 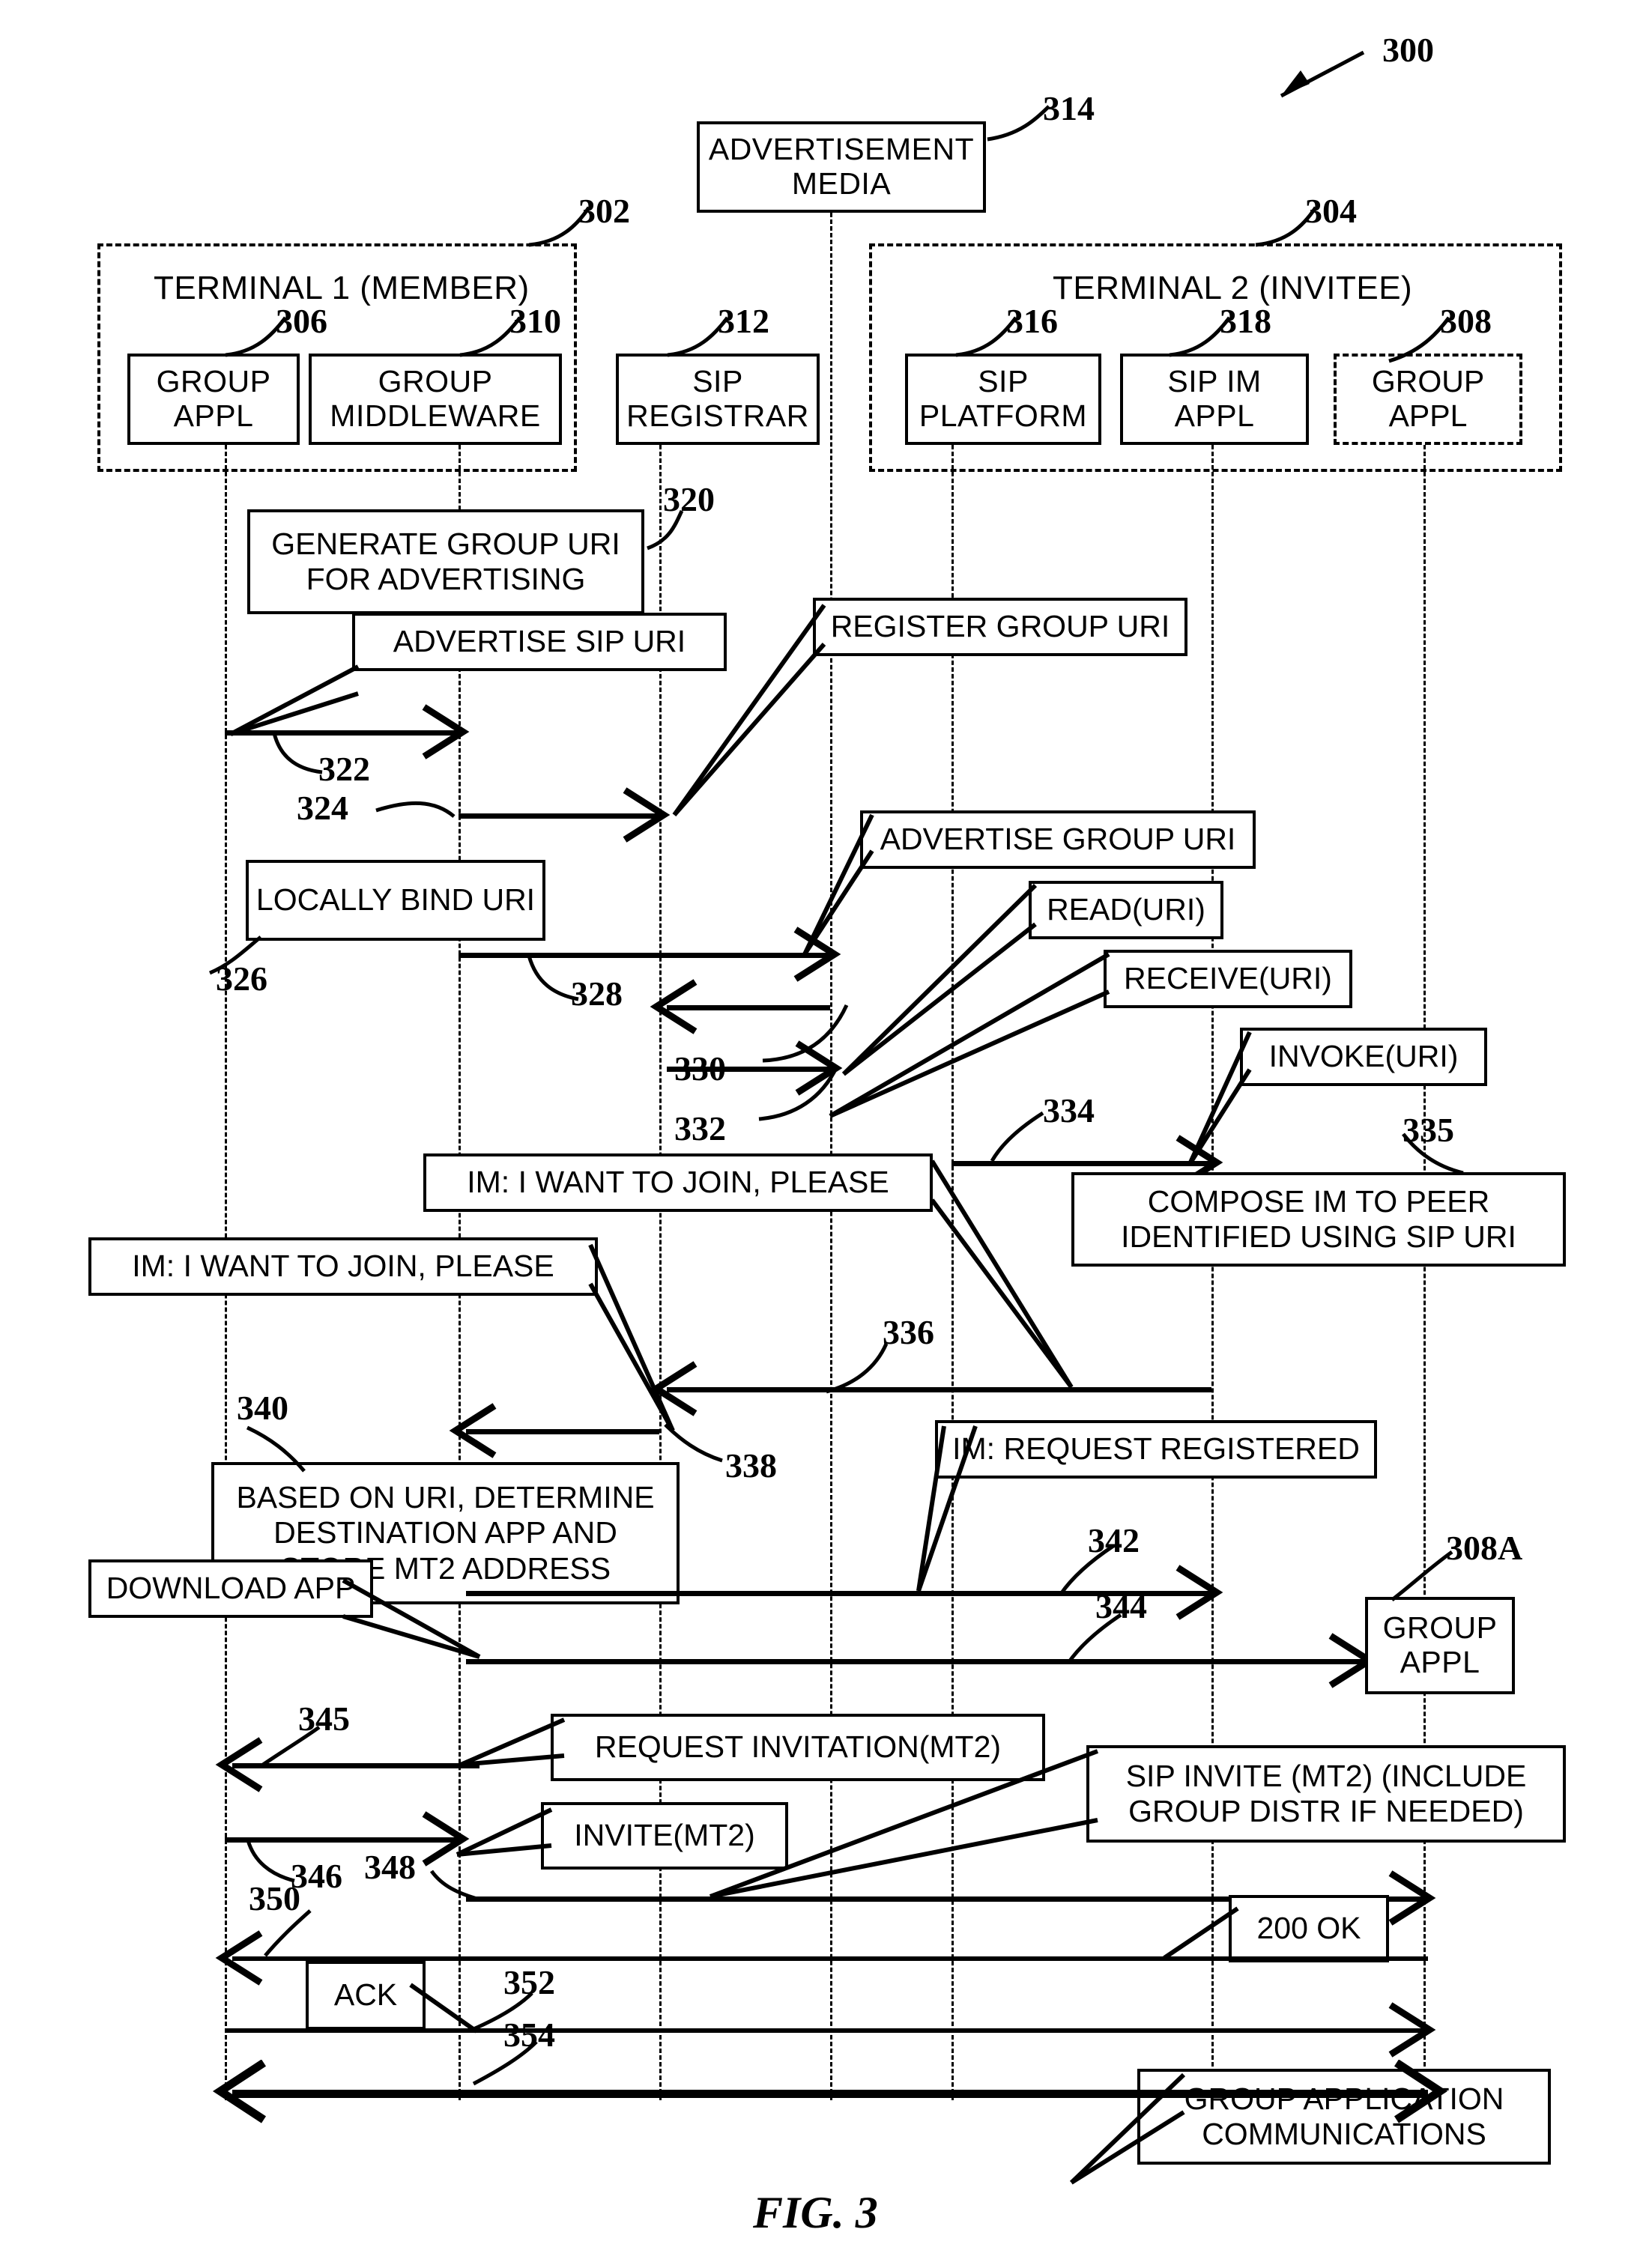 What do you see at coordinates (446, 579) in the screenshot?
I see `note-320-line2: FOR ADVERTISING` at bounding box center [446, 579].